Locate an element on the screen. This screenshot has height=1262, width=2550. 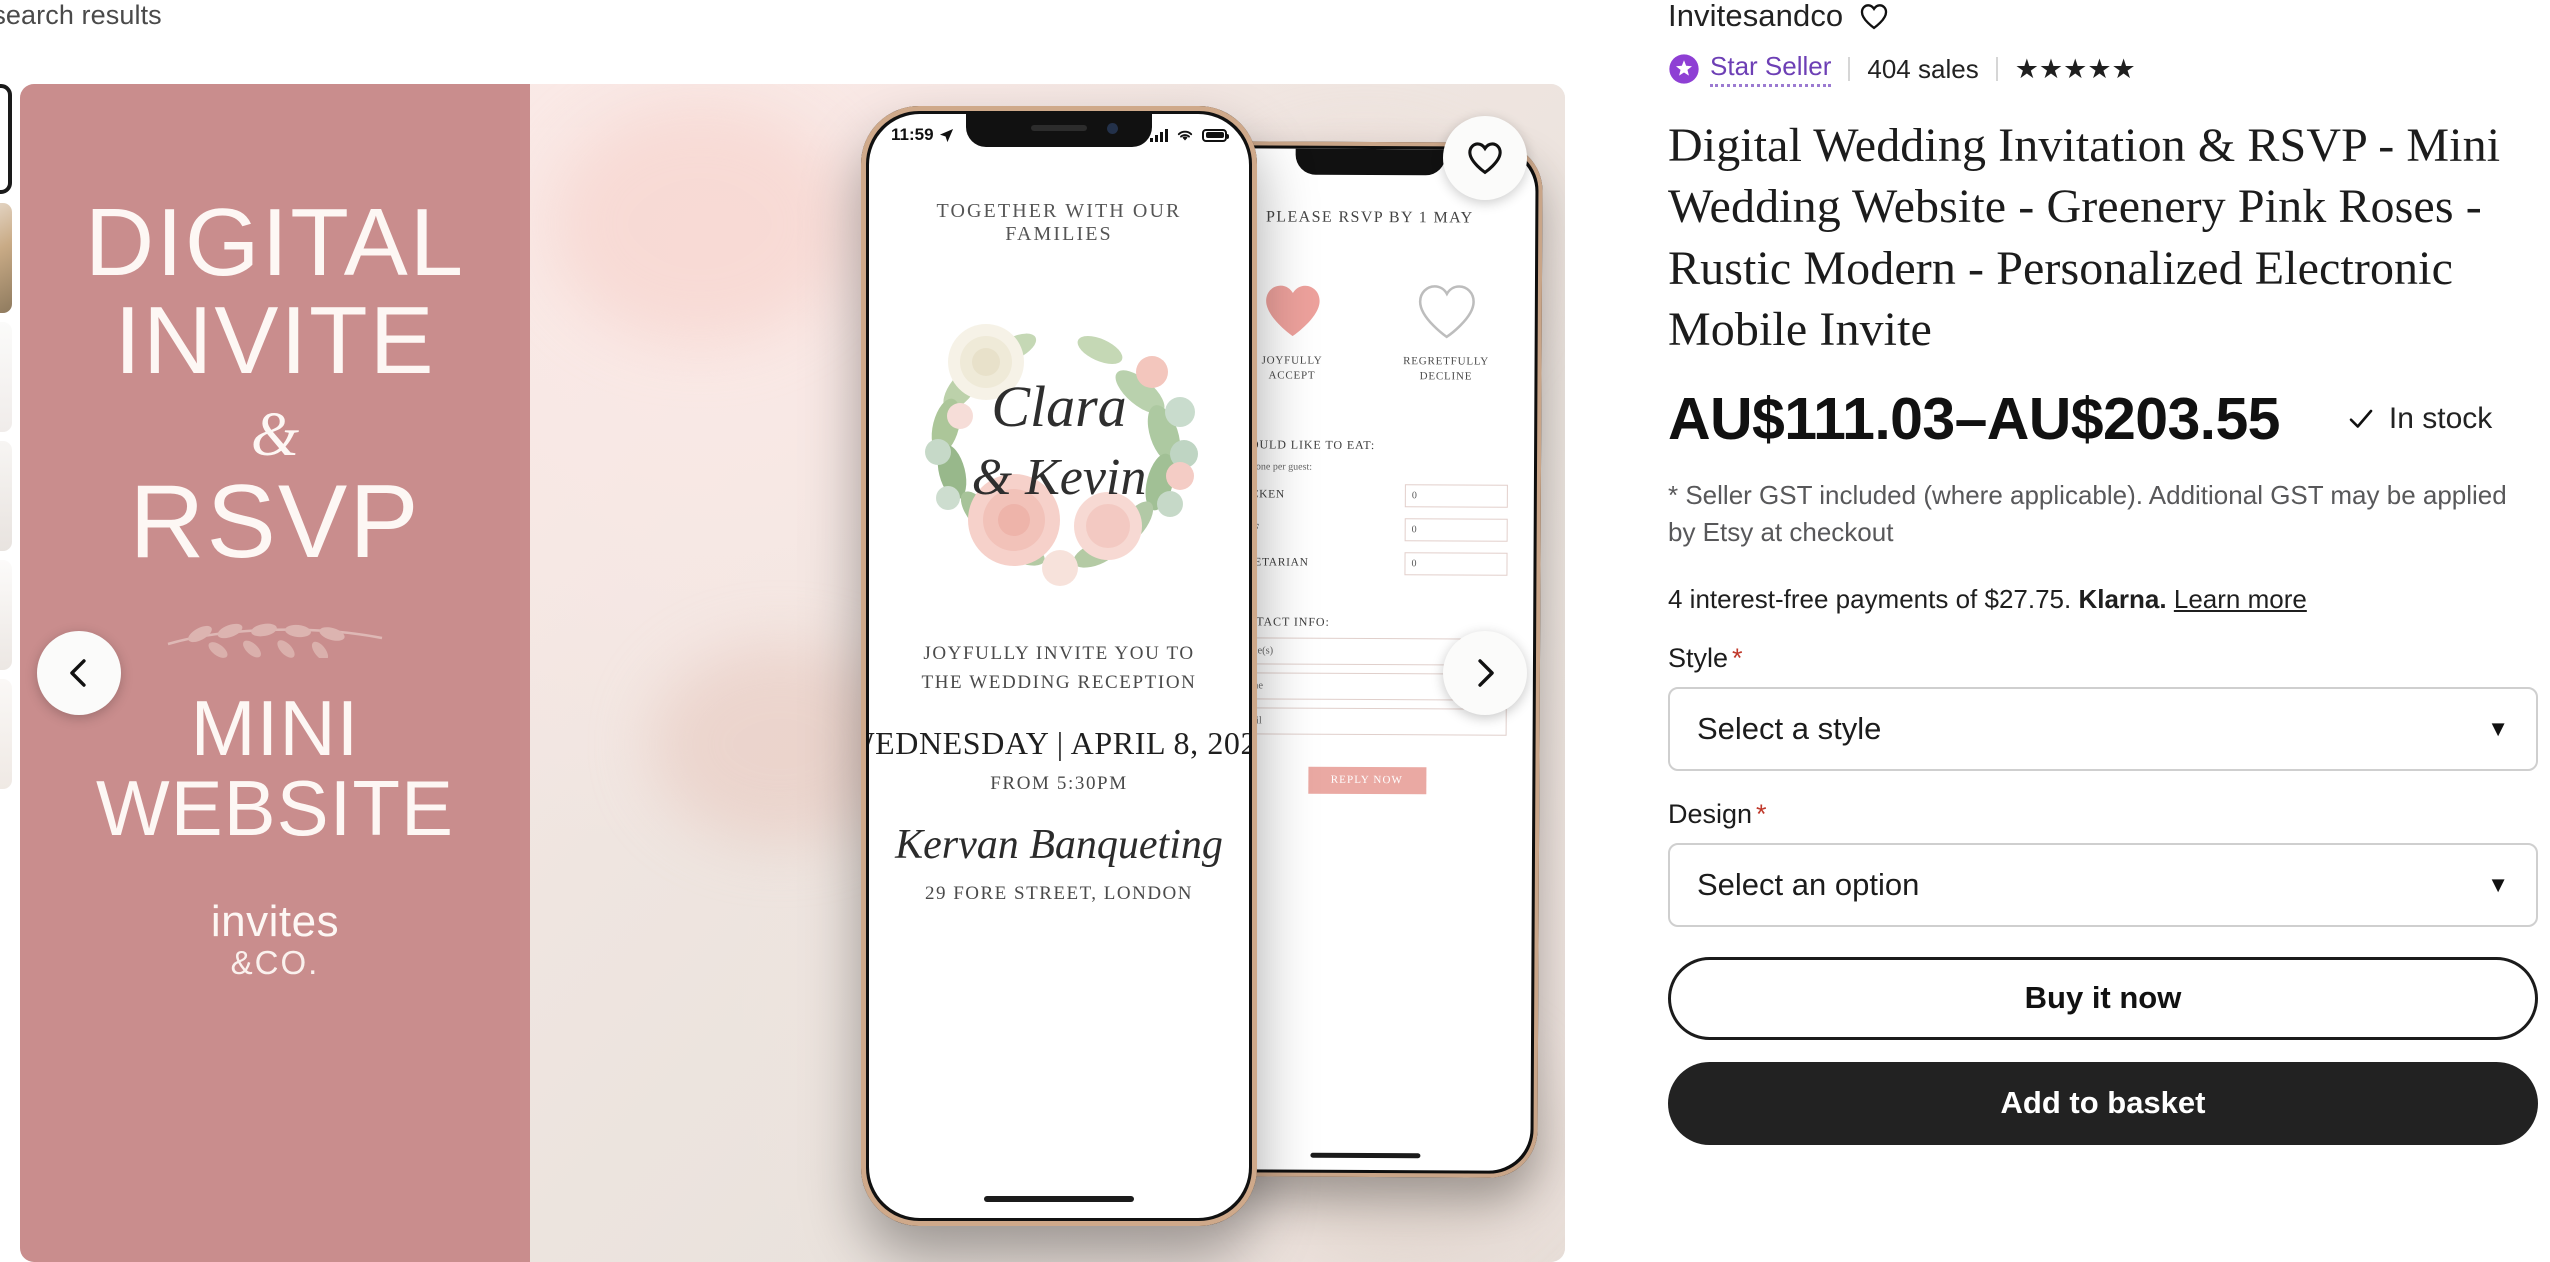
star-seller-icon is located at coordinates (1684, 69).